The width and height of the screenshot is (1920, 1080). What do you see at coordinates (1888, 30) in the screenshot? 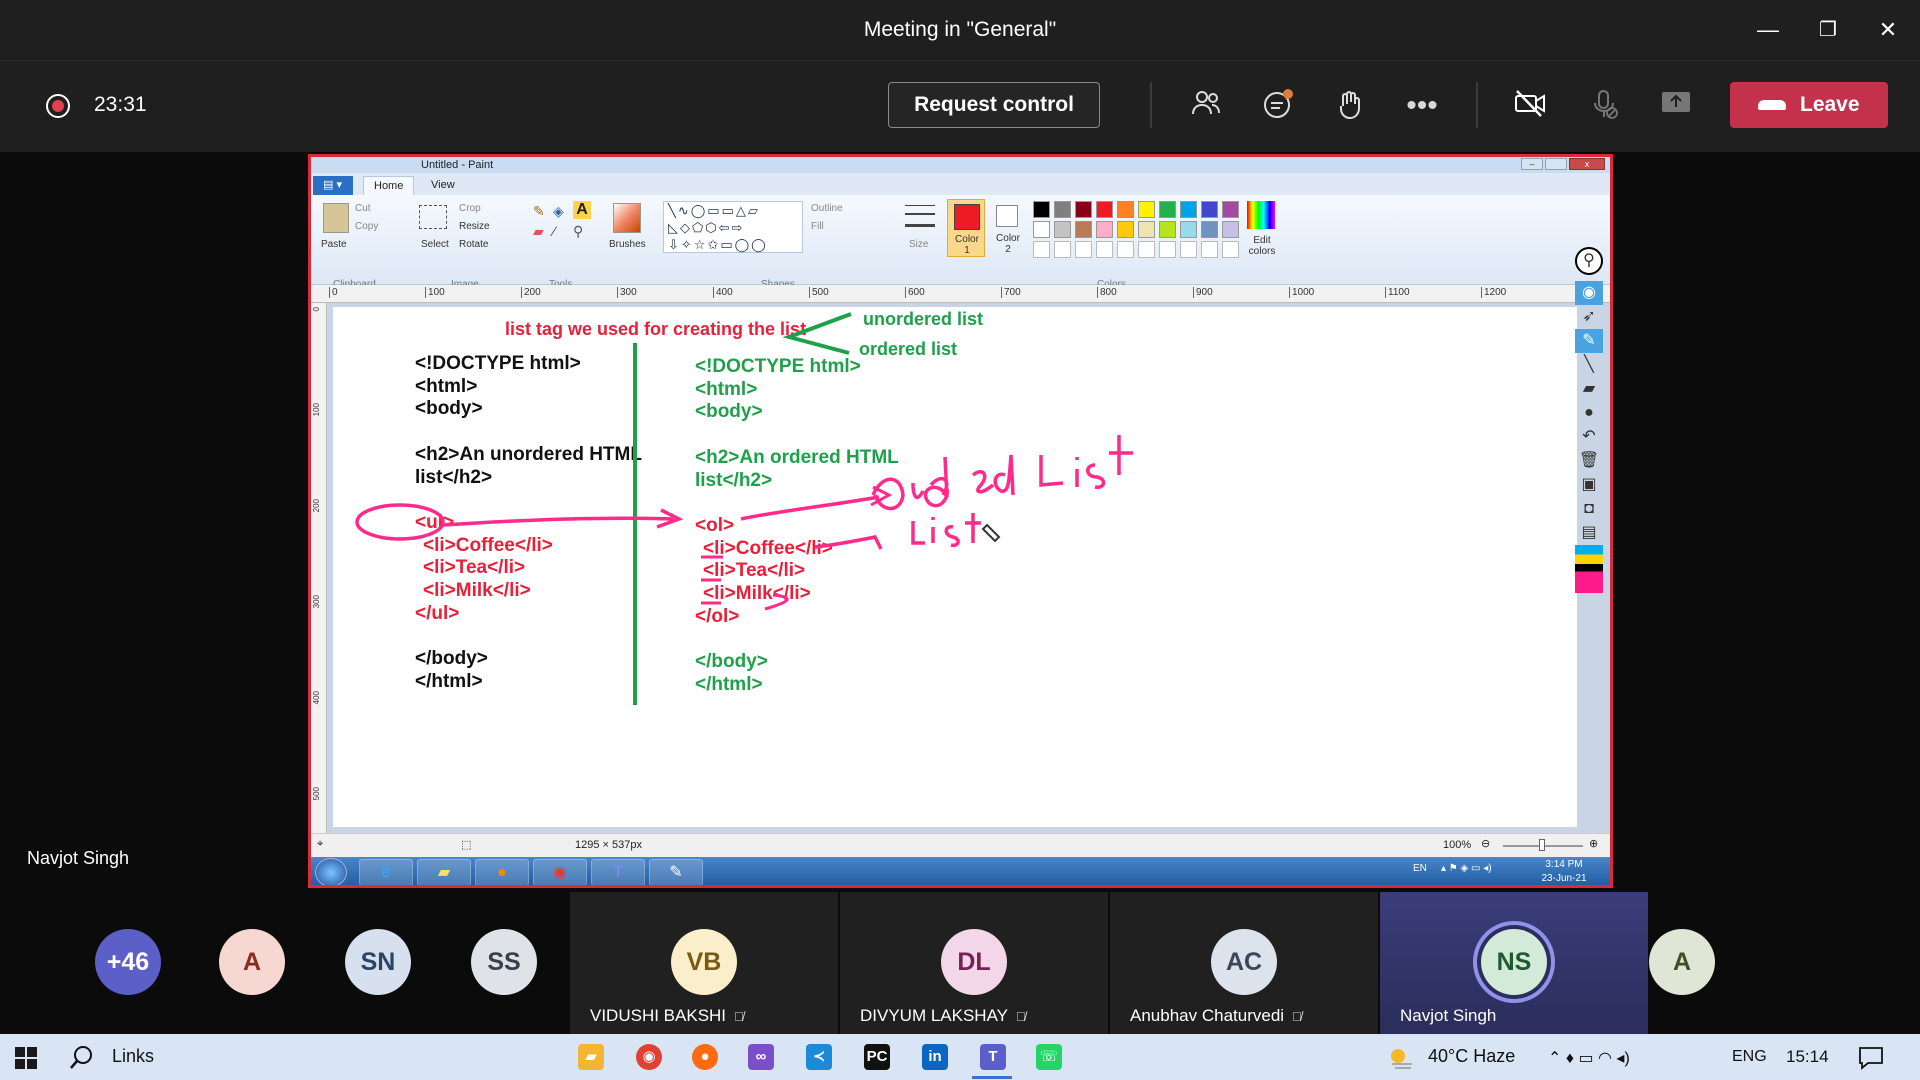
I see `close-button: ✕` at bounding box center [1888, 30].